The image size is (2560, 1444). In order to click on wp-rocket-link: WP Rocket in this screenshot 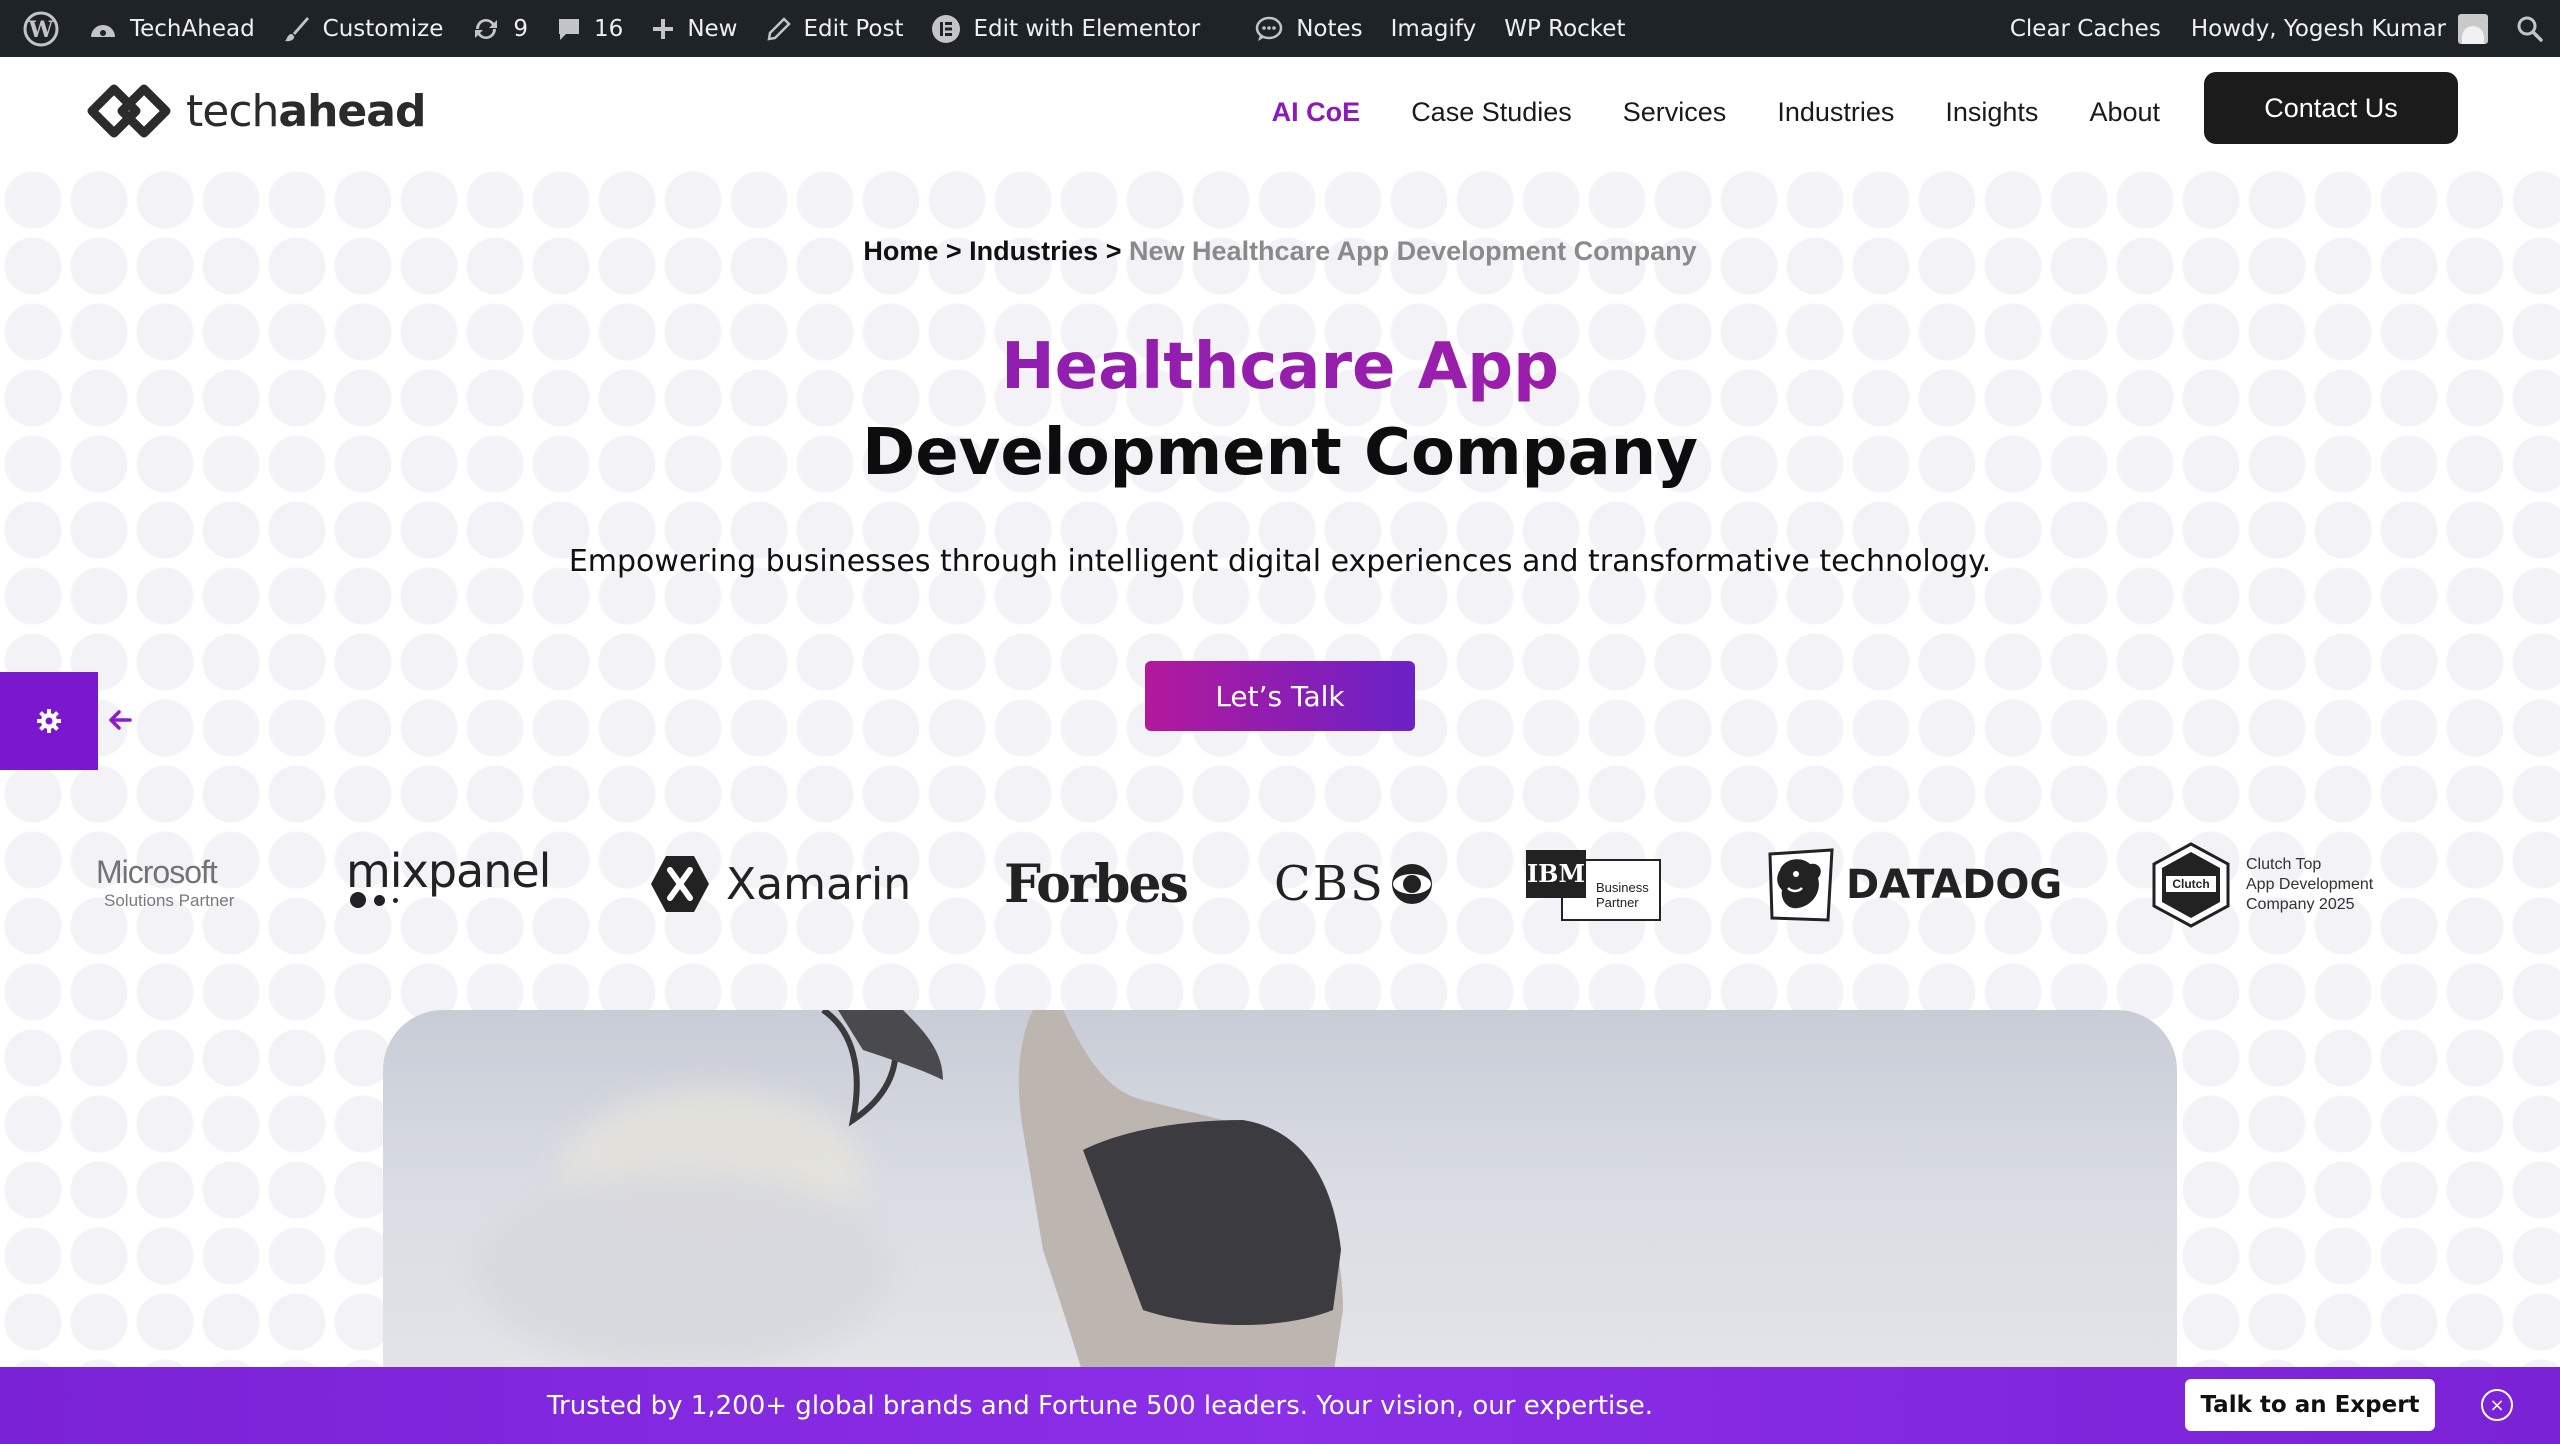, I will do `click(1564, 28)`.